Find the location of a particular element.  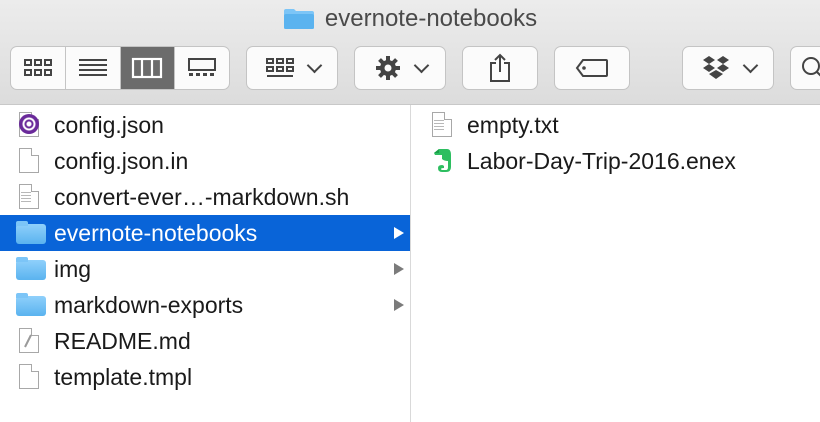

action-button is located at coordinates (400, 68).